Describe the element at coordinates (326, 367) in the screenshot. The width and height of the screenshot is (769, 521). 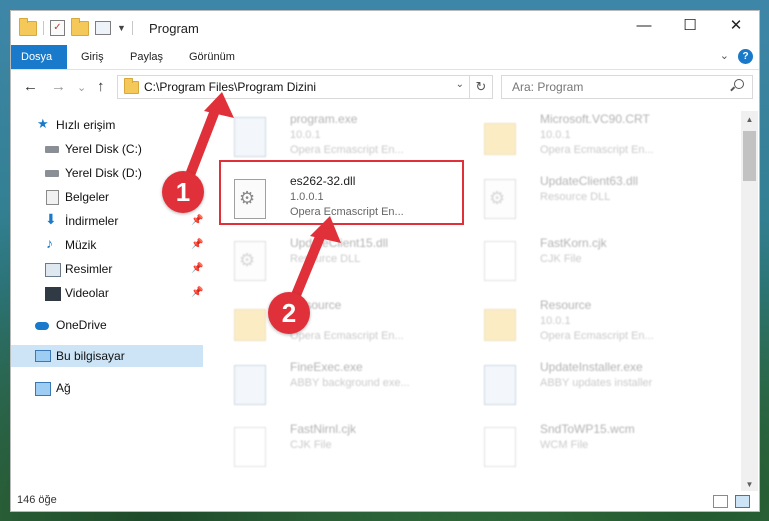
I see `file-name: FineExec.exe` at that location.